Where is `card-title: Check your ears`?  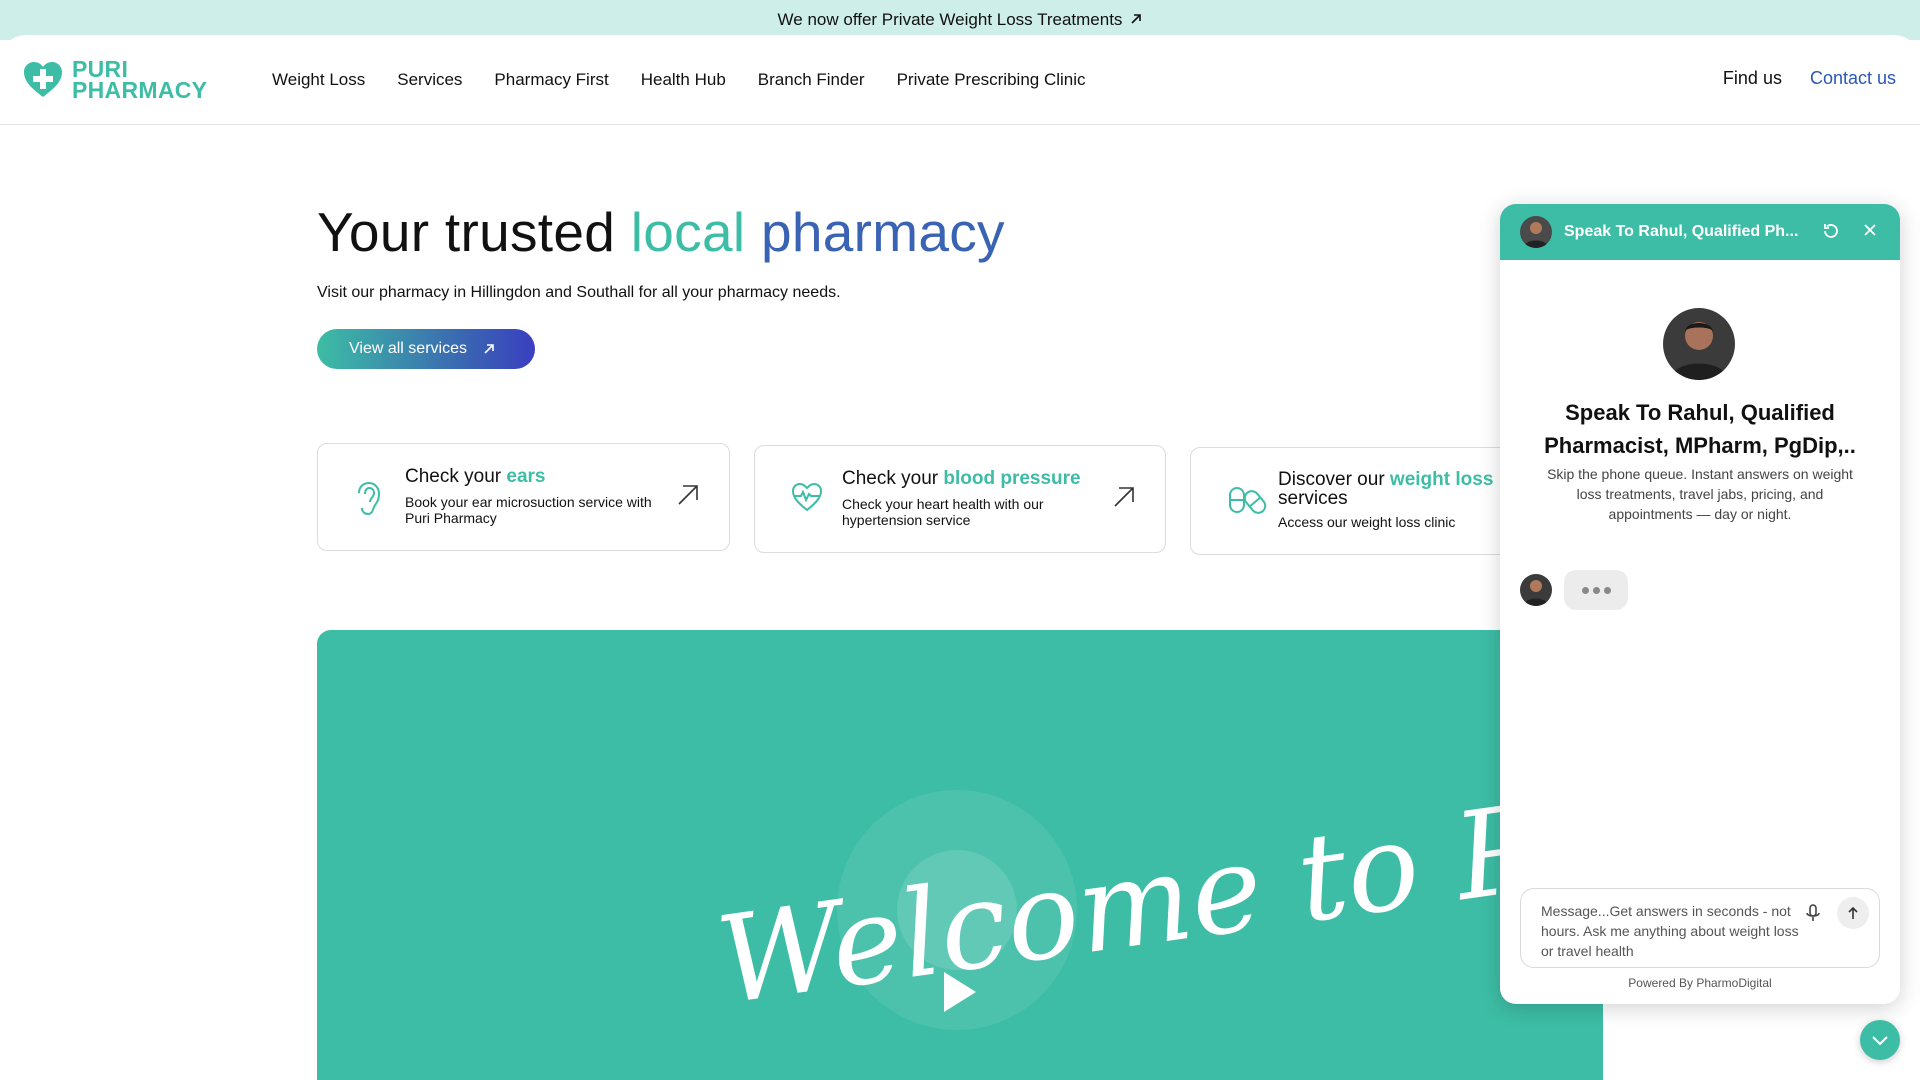 card-title: Check your ears is located at coordinates (475, 477).